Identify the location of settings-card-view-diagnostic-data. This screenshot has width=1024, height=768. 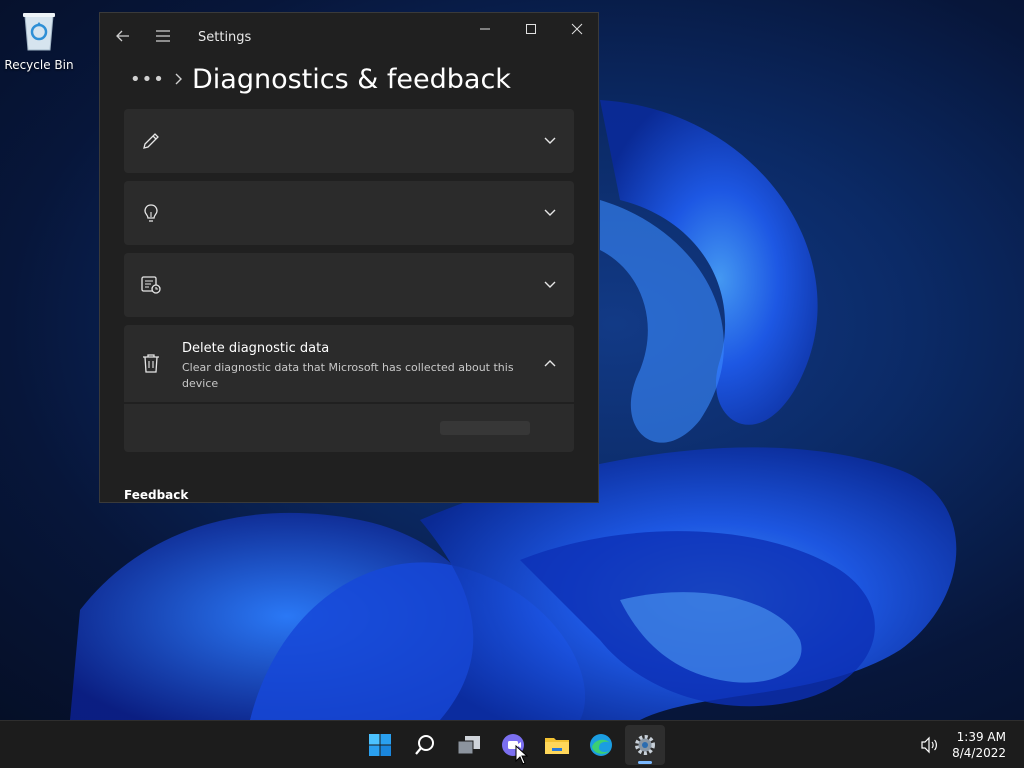
(349, 285).